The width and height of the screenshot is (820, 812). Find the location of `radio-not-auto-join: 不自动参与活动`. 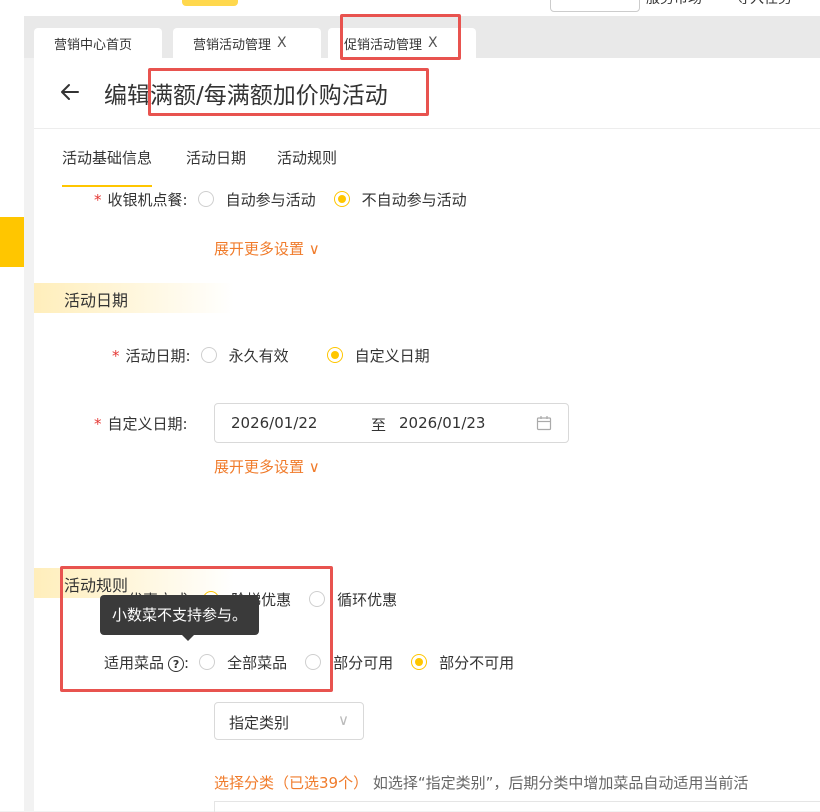

radio-not-auto-join: 不自动参与活动 is located at coordinates (400, 199).